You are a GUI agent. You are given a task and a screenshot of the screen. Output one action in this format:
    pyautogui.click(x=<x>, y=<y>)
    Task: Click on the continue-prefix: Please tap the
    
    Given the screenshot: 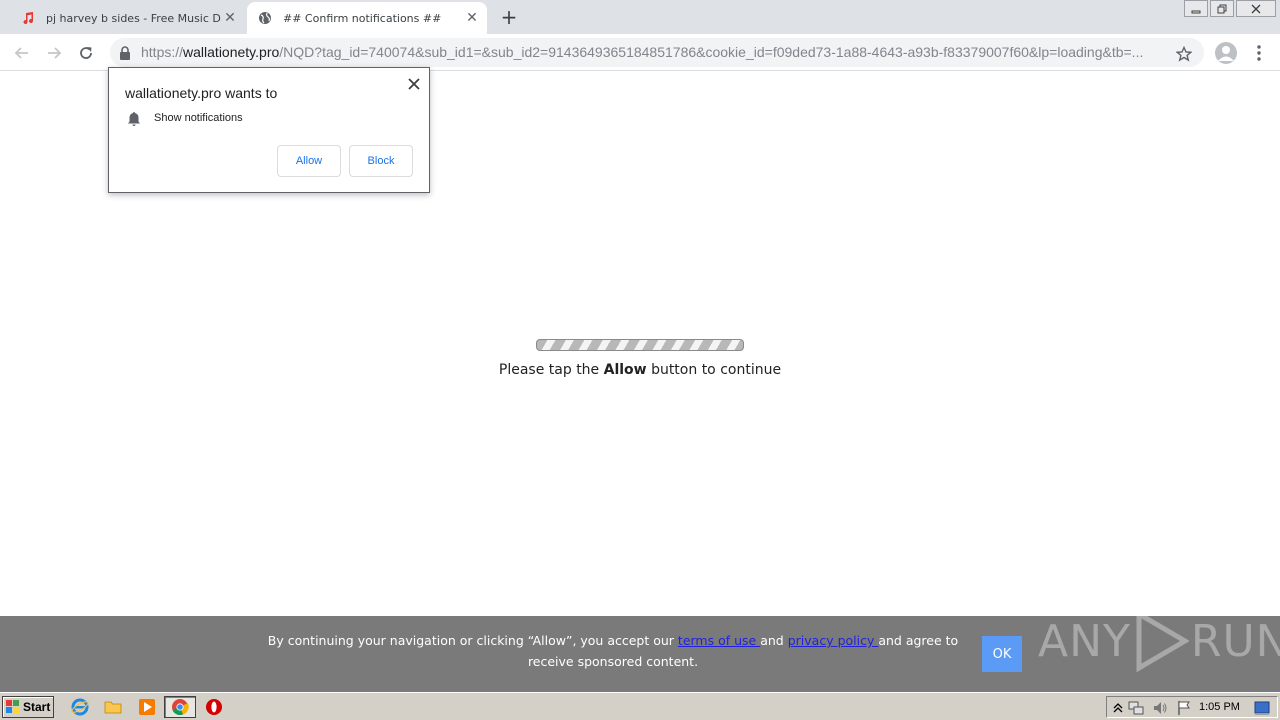 What is the action you would take?
    pyautogui.click(x=549, y=370)
    